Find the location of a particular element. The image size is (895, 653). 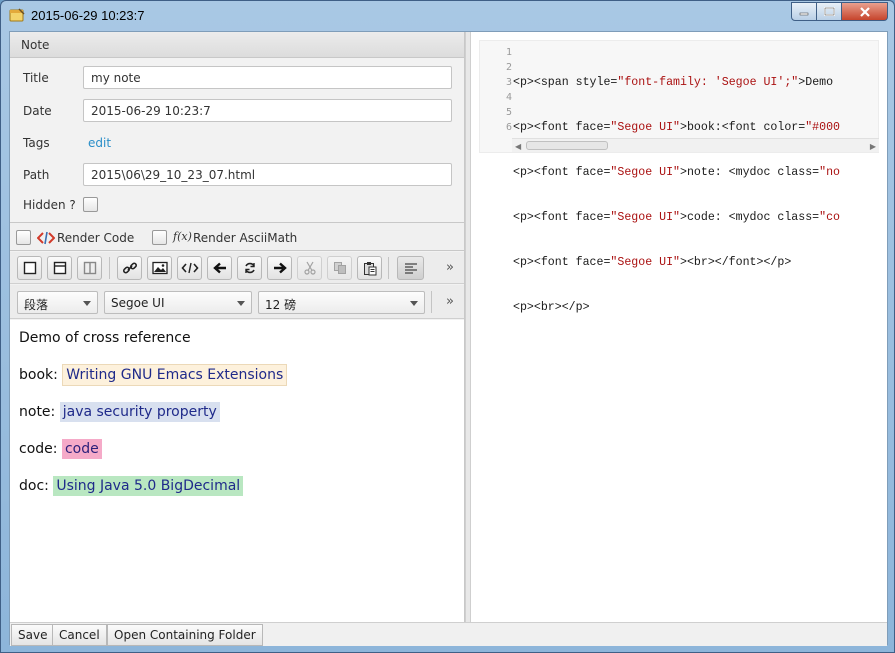

forward-button is located at coordinates (279, 268).